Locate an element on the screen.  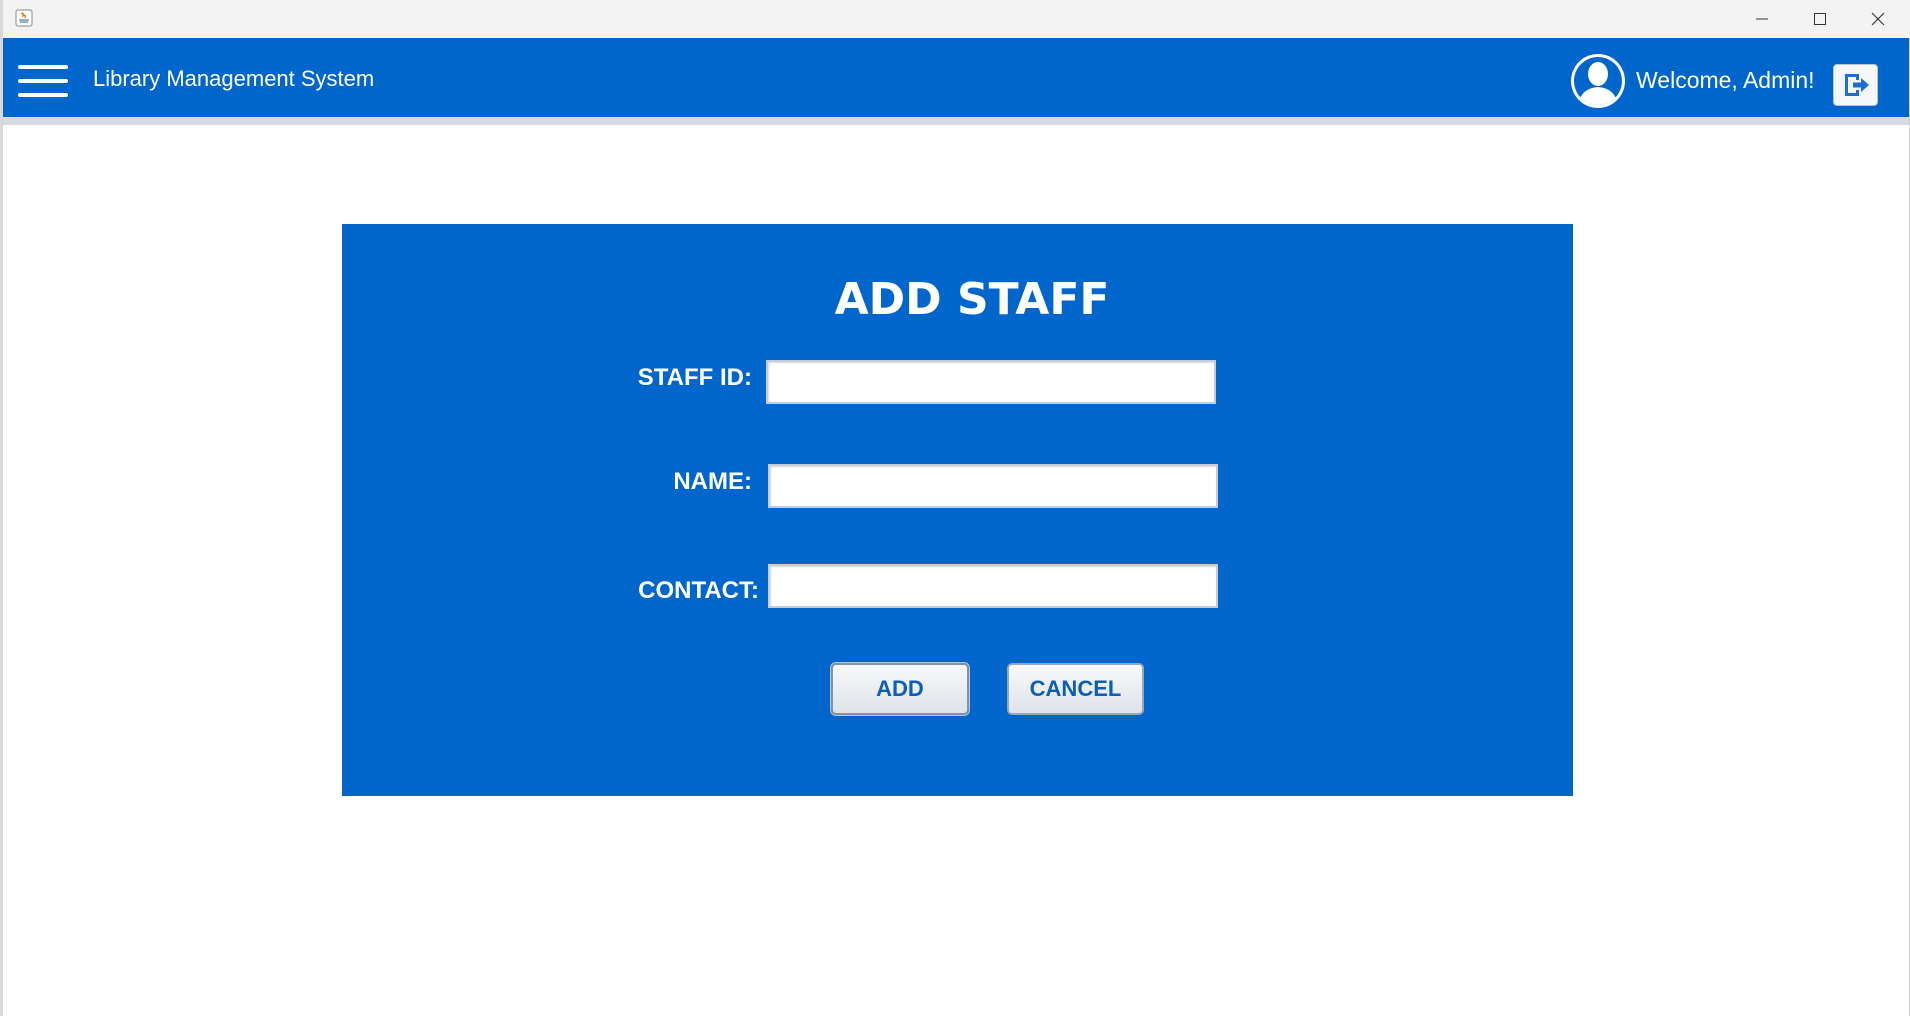
close-button is located at coordinates (1878, 19).